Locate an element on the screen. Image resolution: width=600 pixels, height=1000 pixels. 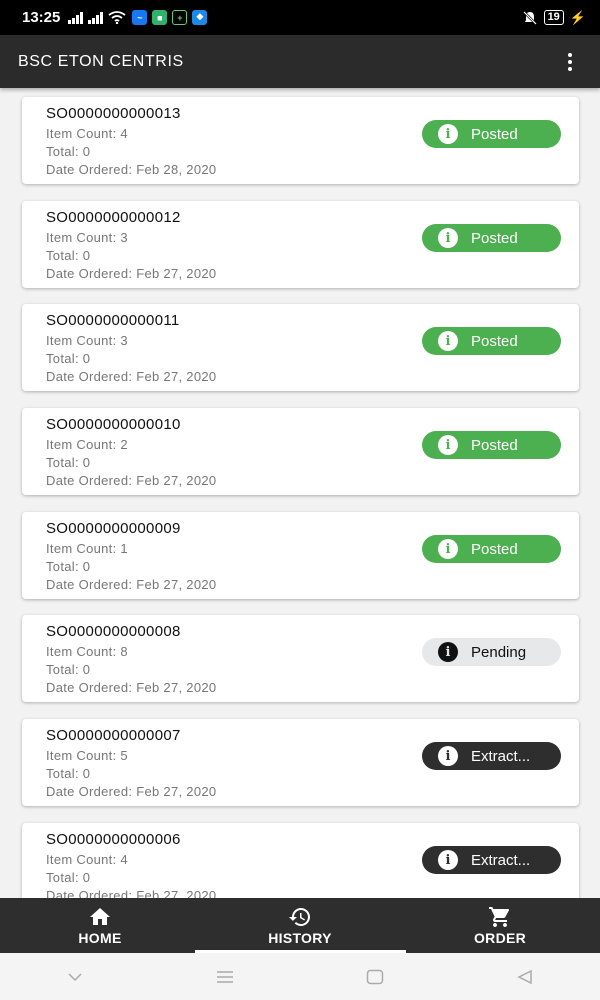
nav-home-label: HOME is located at coordinates (100, 938).